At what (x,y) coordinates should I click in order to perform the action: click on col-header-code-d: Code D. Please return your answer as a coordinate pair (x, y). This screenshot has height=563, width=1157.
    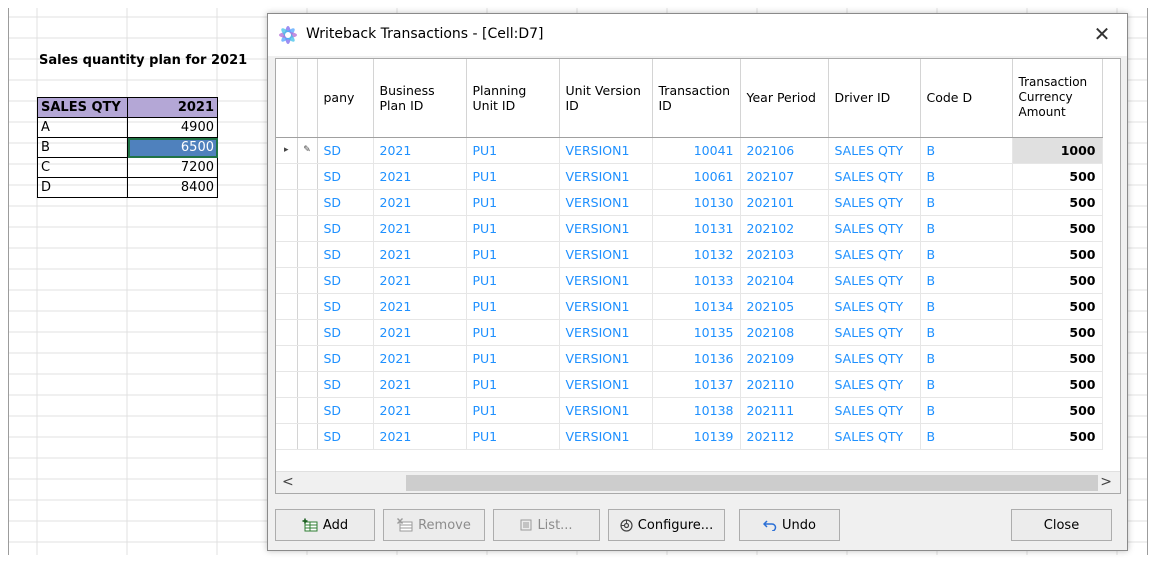
    Looking at the image, I should click on (966, 98).